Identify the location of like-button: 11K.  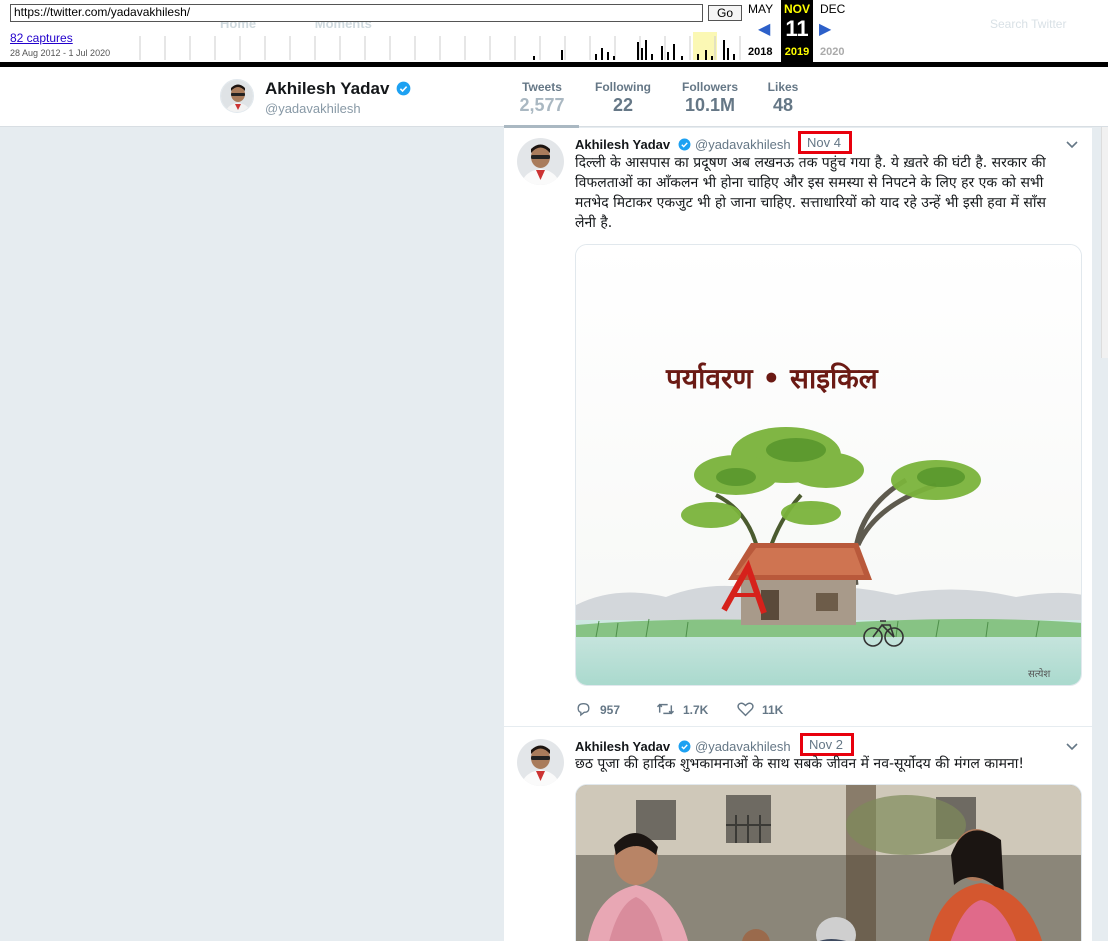
(760, 709).